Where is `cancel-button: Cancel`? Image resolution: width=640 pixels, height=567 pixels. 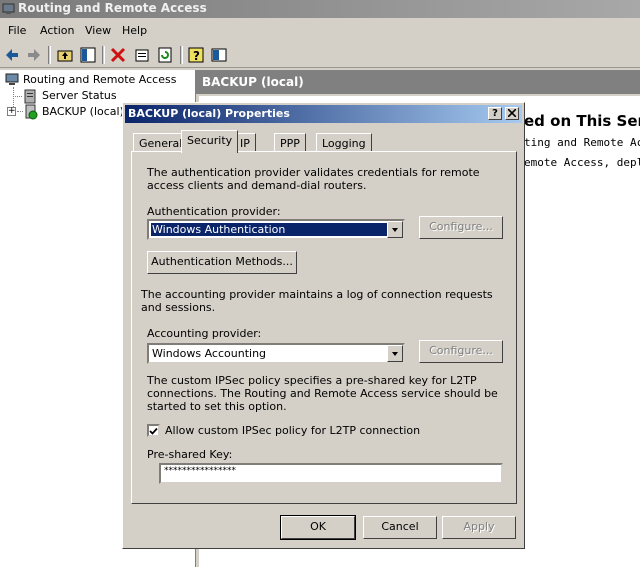 cancel-button: Cancel is located at coordinates (400, 527).